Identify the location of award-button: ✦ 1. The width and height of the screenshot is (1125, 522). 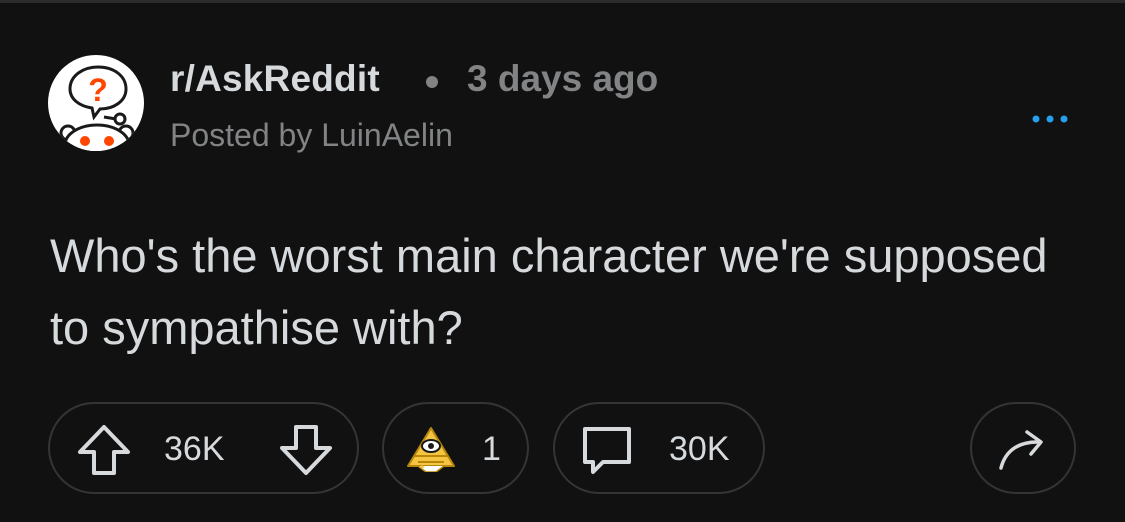
(455, 448).